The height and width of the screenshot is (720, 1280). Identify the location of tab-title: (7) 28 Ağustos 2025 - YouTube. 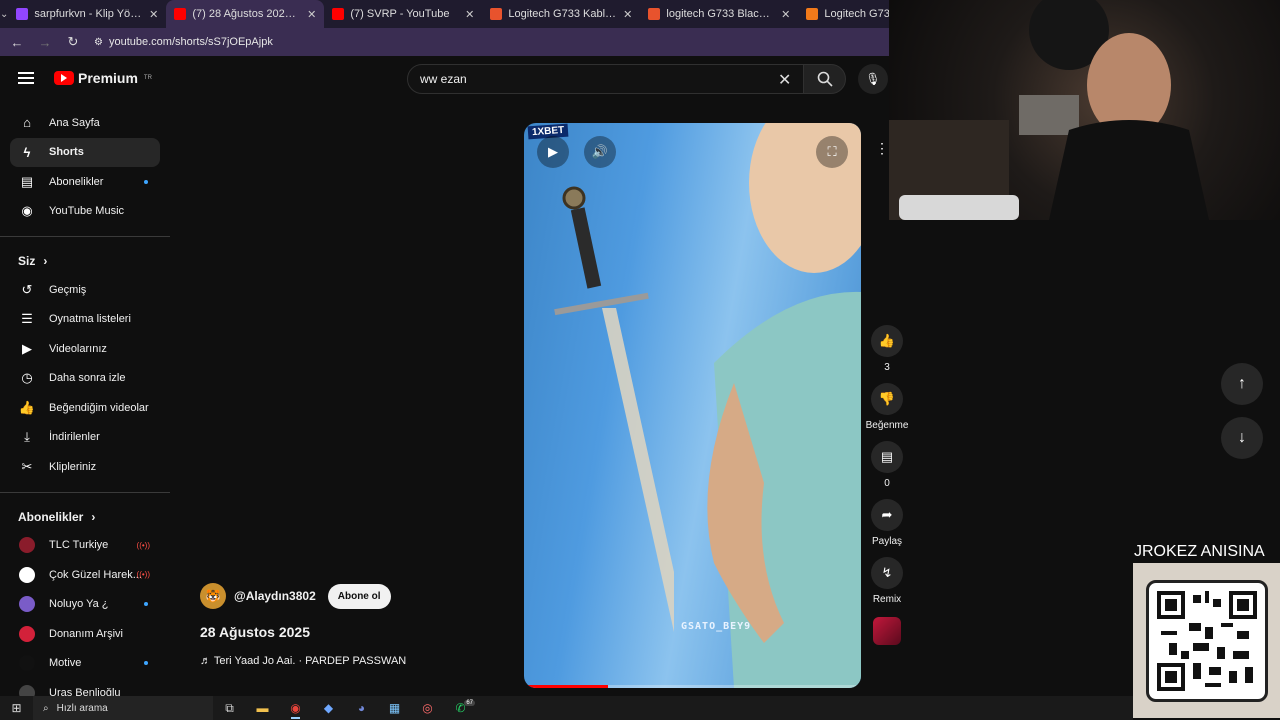
(246, 14).